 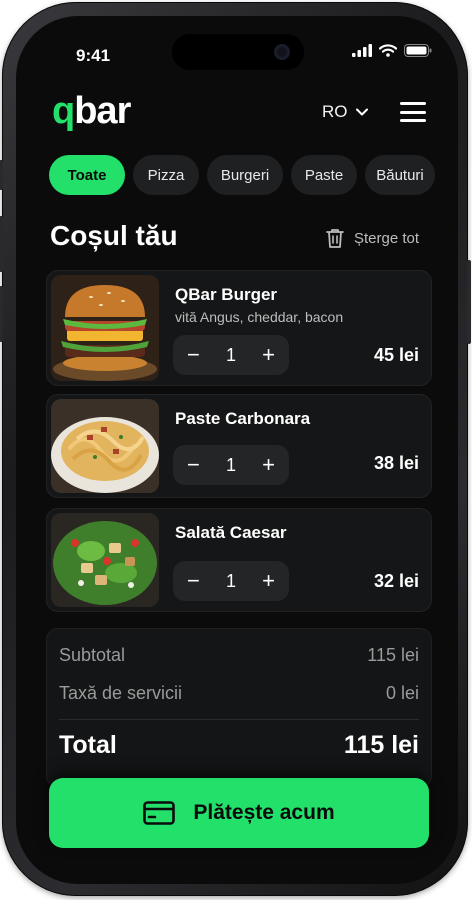 I want to click on action-button, so click(x=1, y=175).